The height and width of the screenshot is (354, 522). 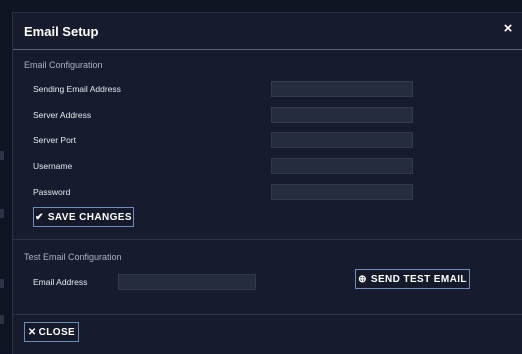 What do you see at coordinates (54, 140) in the screenshot?
I see `server-port-label: Server Port` at bounding box center [54, 140].